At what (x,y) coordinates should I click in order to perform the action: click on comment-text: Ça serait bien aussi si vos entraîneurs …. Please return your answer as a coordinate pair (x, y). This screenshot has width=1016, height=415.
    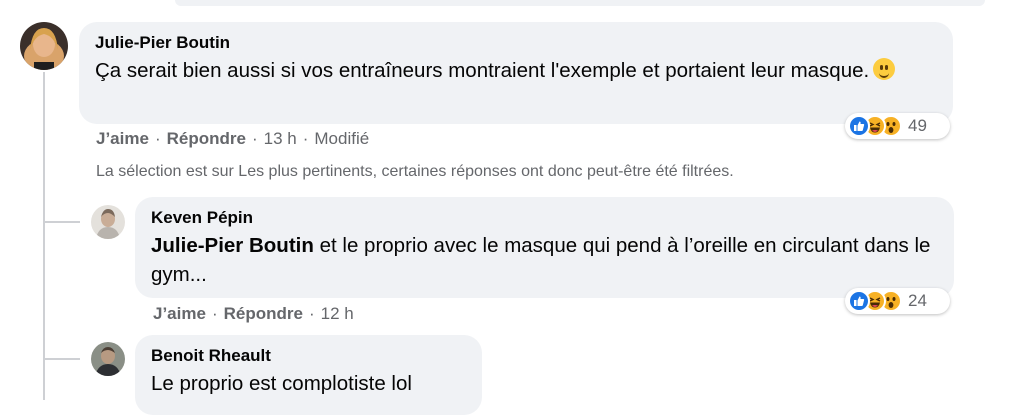
    Looking at the image, I should click on (516, 70).